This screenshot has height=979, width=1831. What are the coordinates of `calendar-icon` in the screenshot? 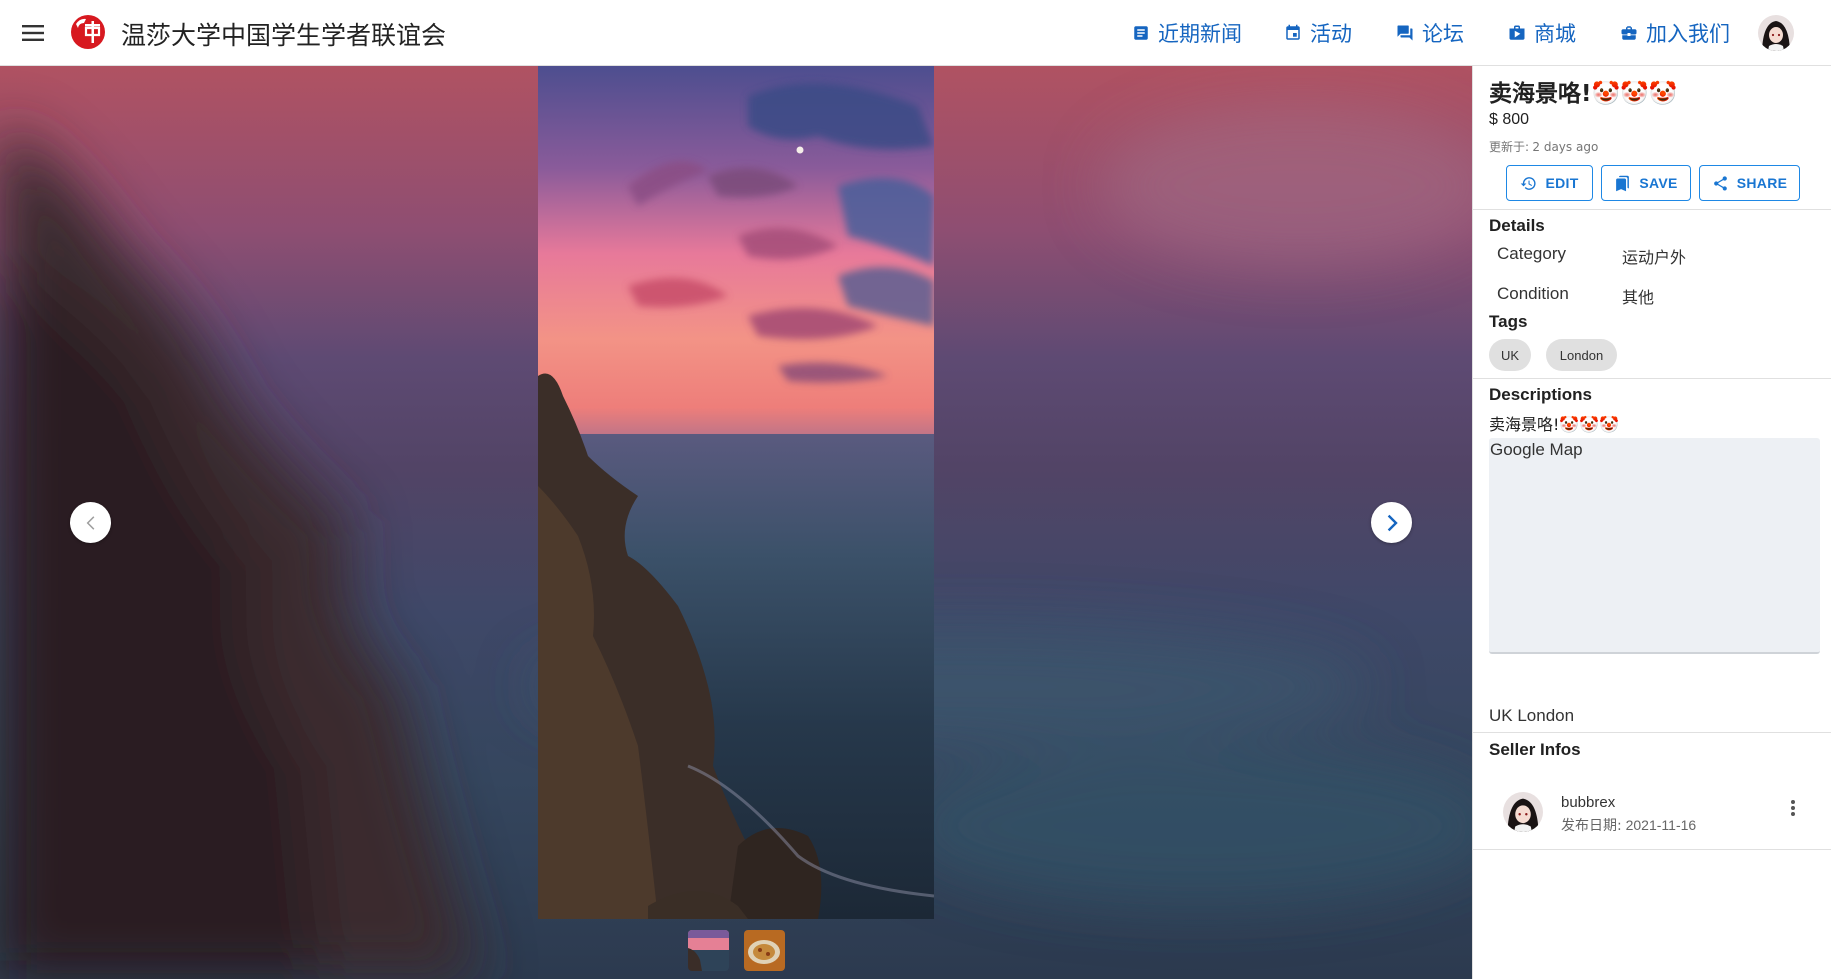 It's located at (1293, 32).